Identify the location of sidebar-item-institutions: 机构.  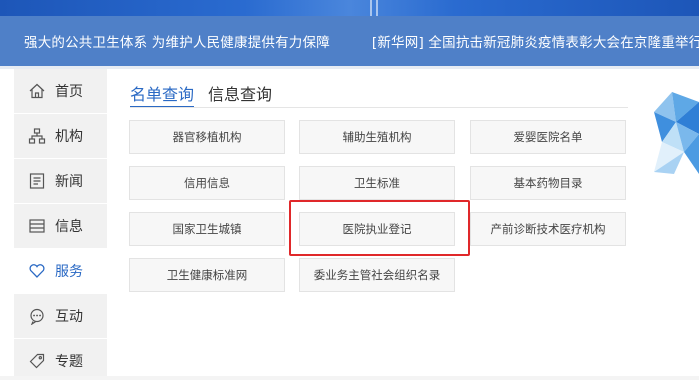
(60, 136).